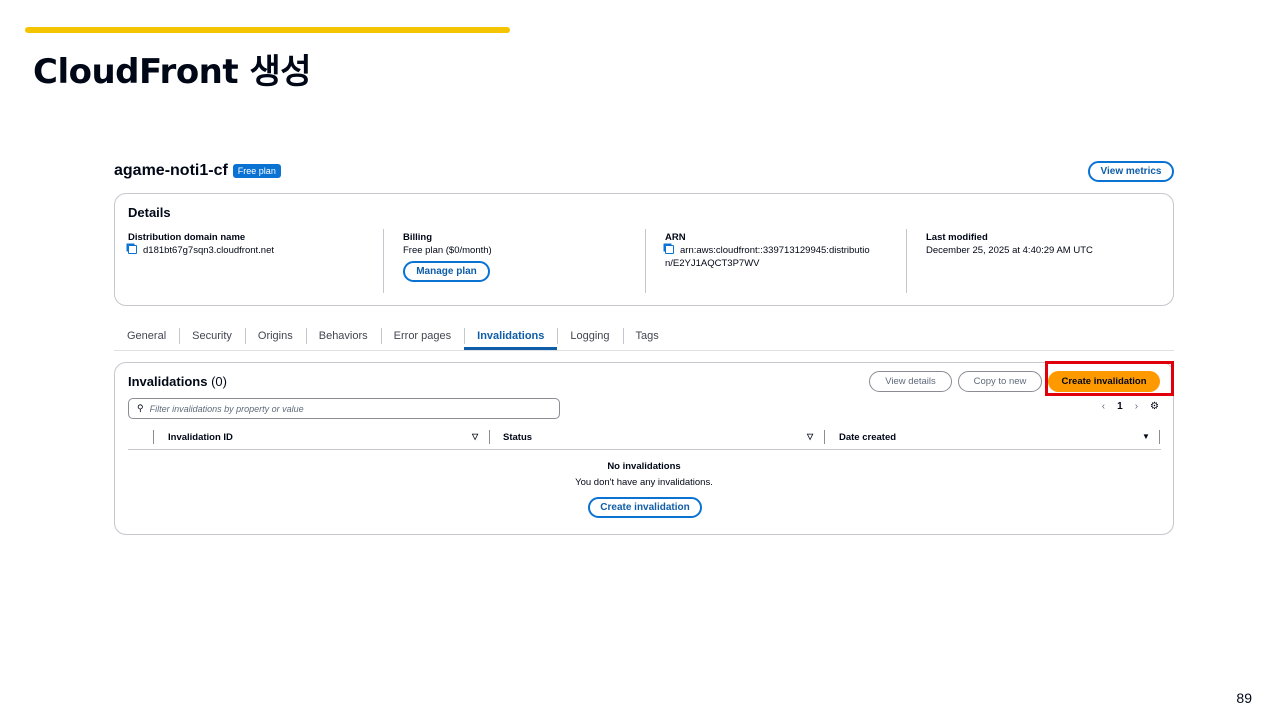  I want to click on page-number: 89, so click(1244, 698).